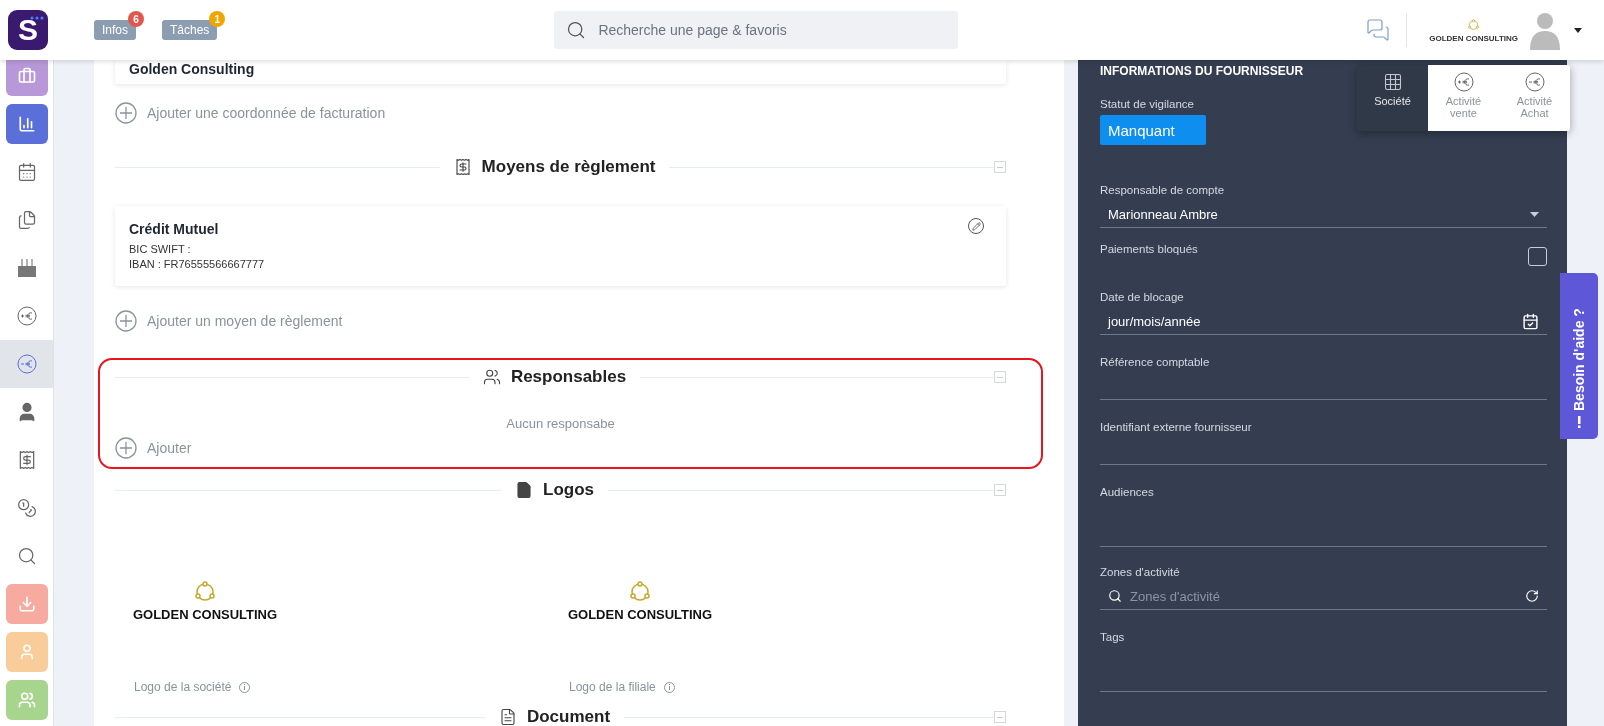 The image size is (1604, 726). Describe the element at coordinates (192, 69) in the screenshot. I see `card-title: Golden Consulting` at that location.